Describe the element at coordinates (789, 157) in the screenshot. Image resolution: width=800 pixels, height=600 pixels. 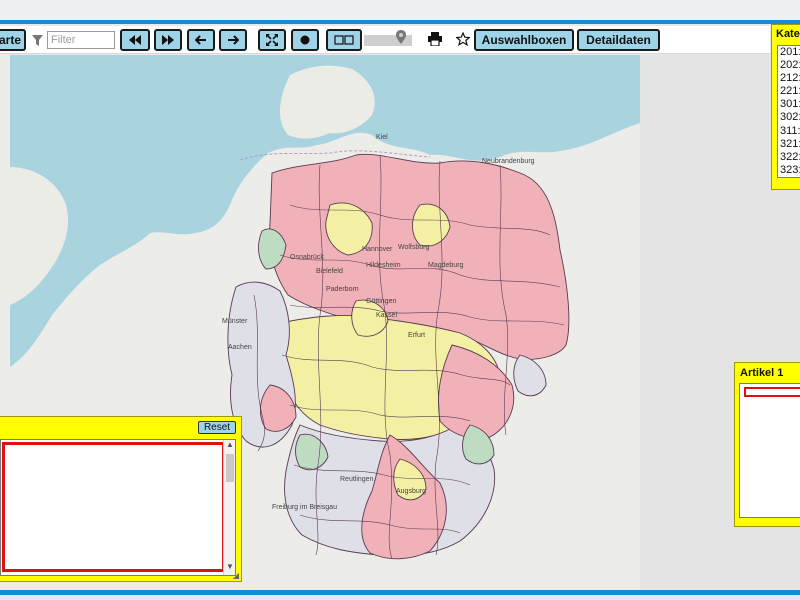
I see `list-item: 322:` at that location.